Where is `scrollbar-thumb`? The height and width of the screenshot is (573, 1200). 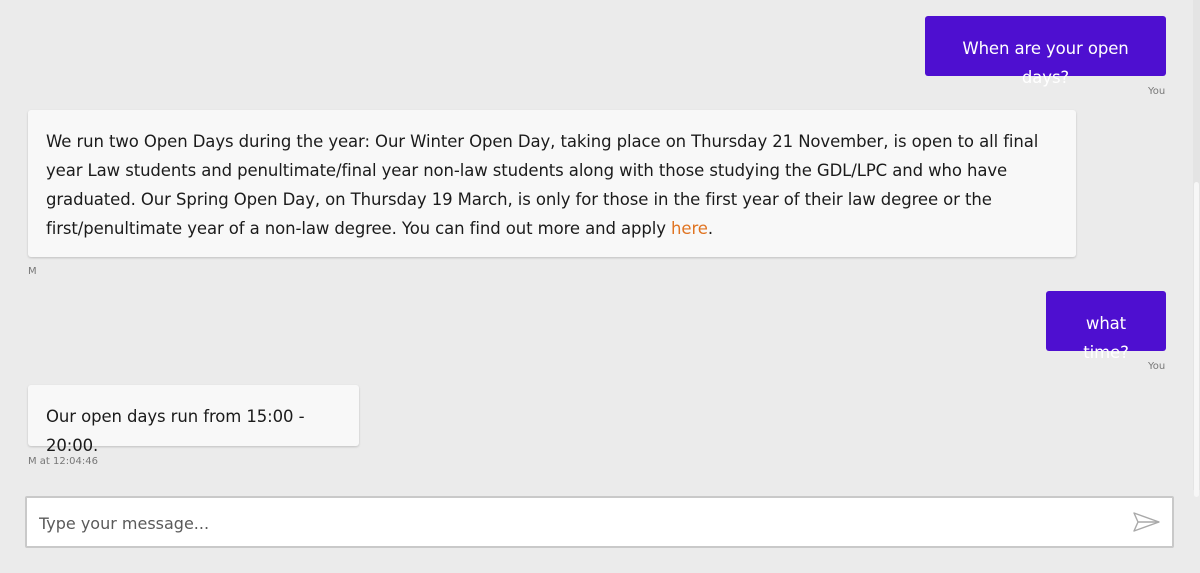 scrollbar-thumb is located at coordinates (1196, 339).